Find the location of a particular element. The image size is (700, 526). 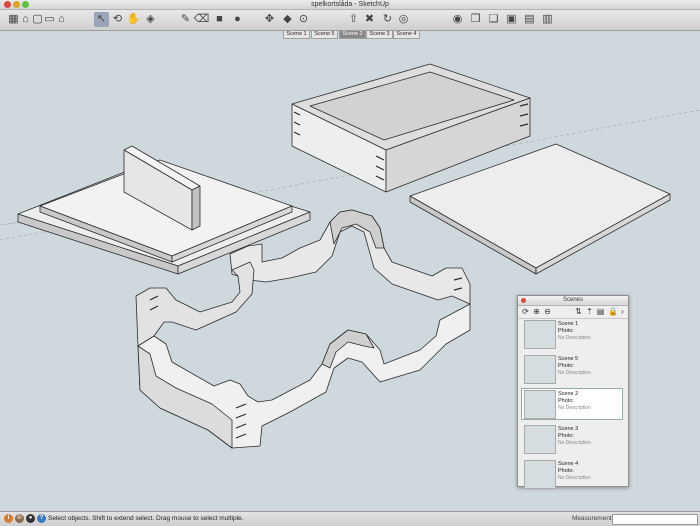

scenes-panel-title-bar: Scenes is located at coordinates (573, 301).